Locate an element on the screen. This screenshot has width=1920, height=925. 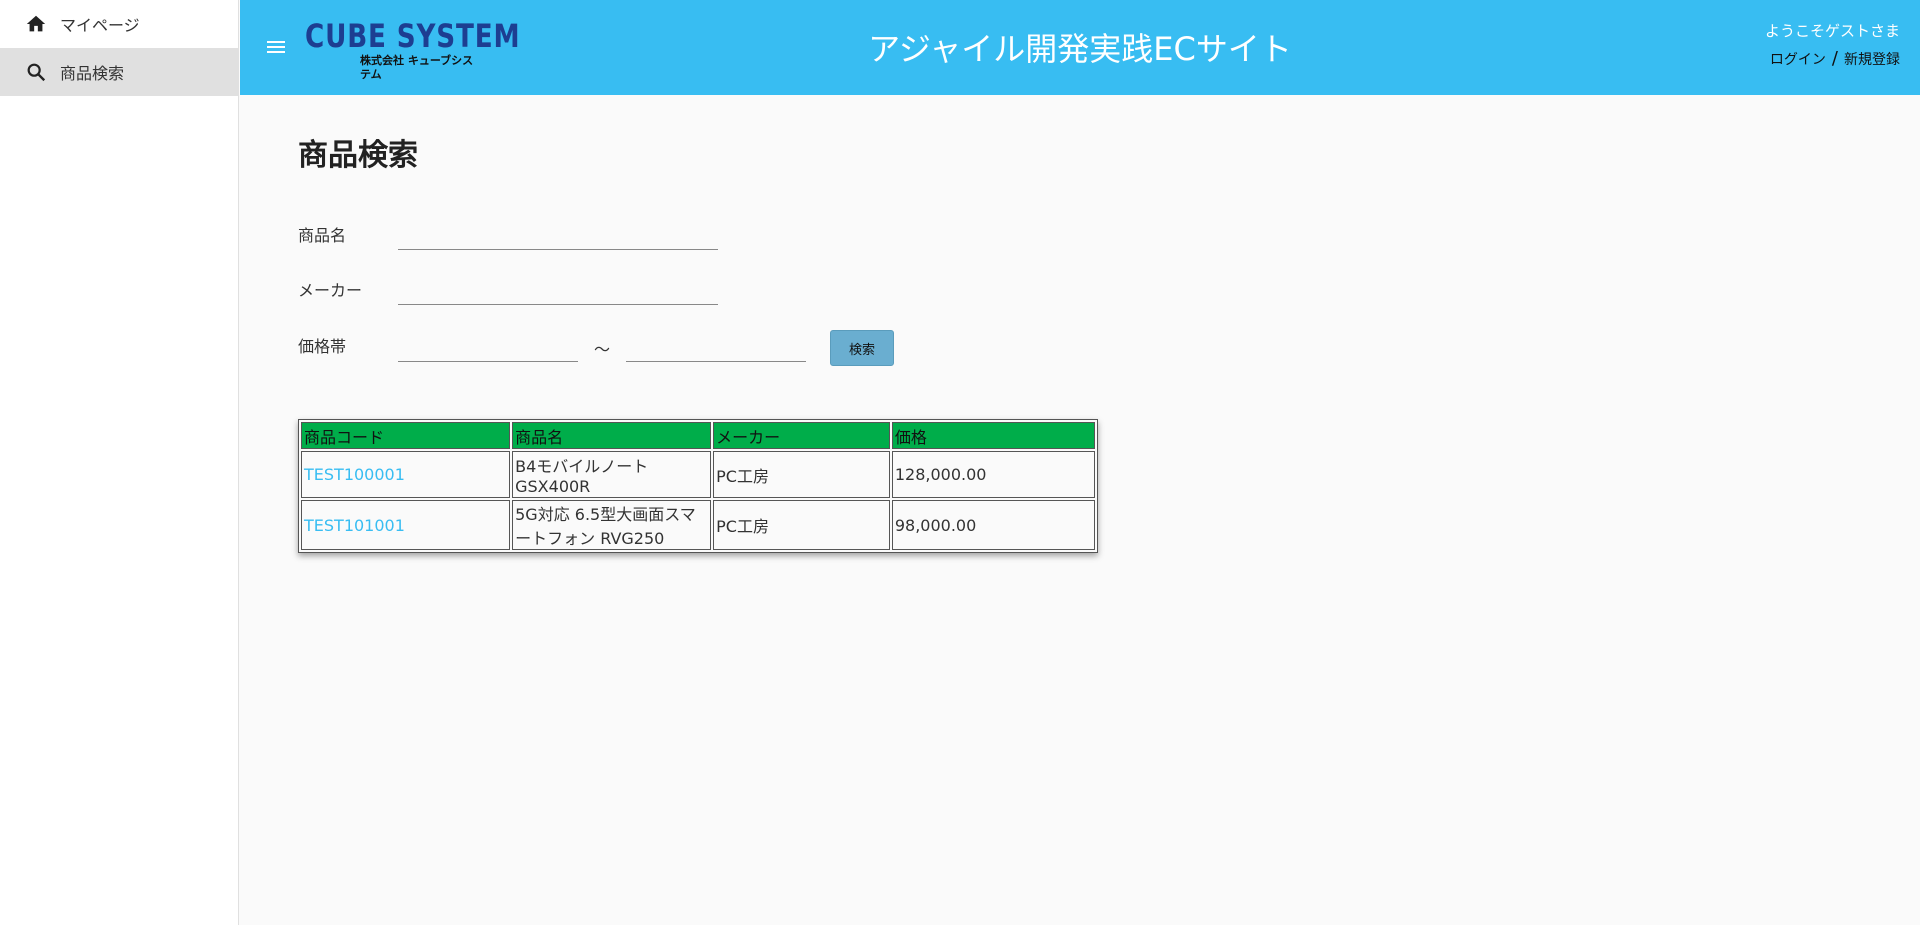
price-range-row: 価格帯 ～ 検索 is located at coordinates (596, 348).